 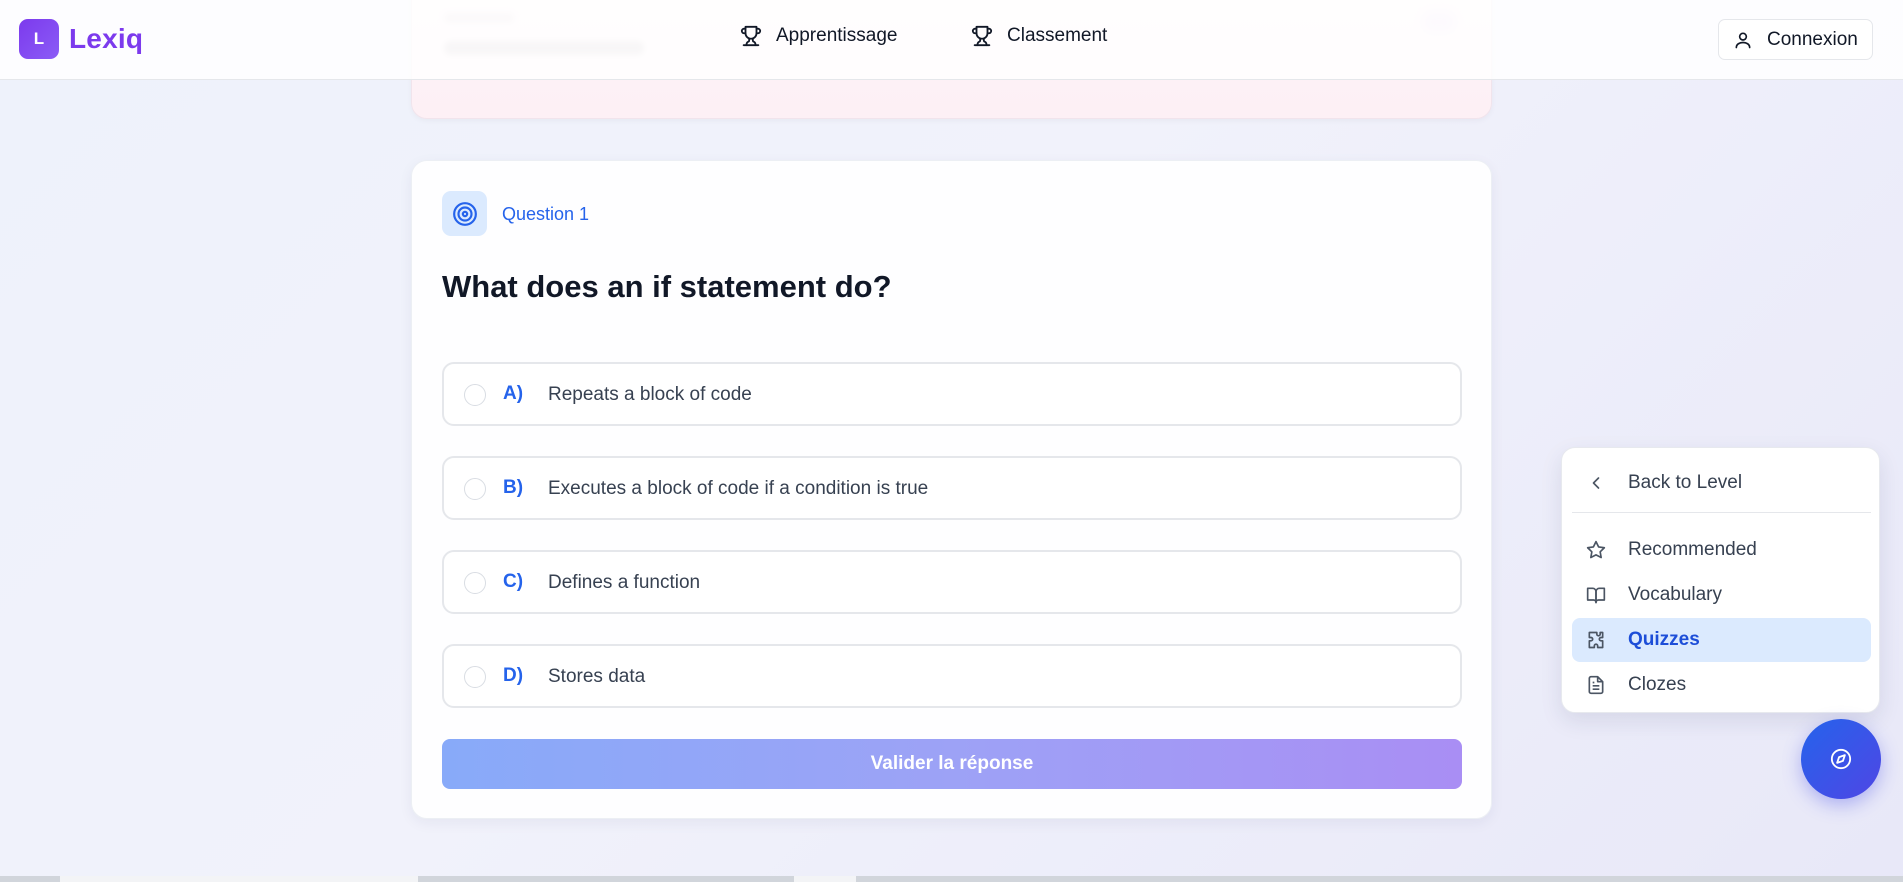 What do you see at coordinates (513, 393) in the screenshot?
I see `option-letter: A)` at bounding box center [513, 393].